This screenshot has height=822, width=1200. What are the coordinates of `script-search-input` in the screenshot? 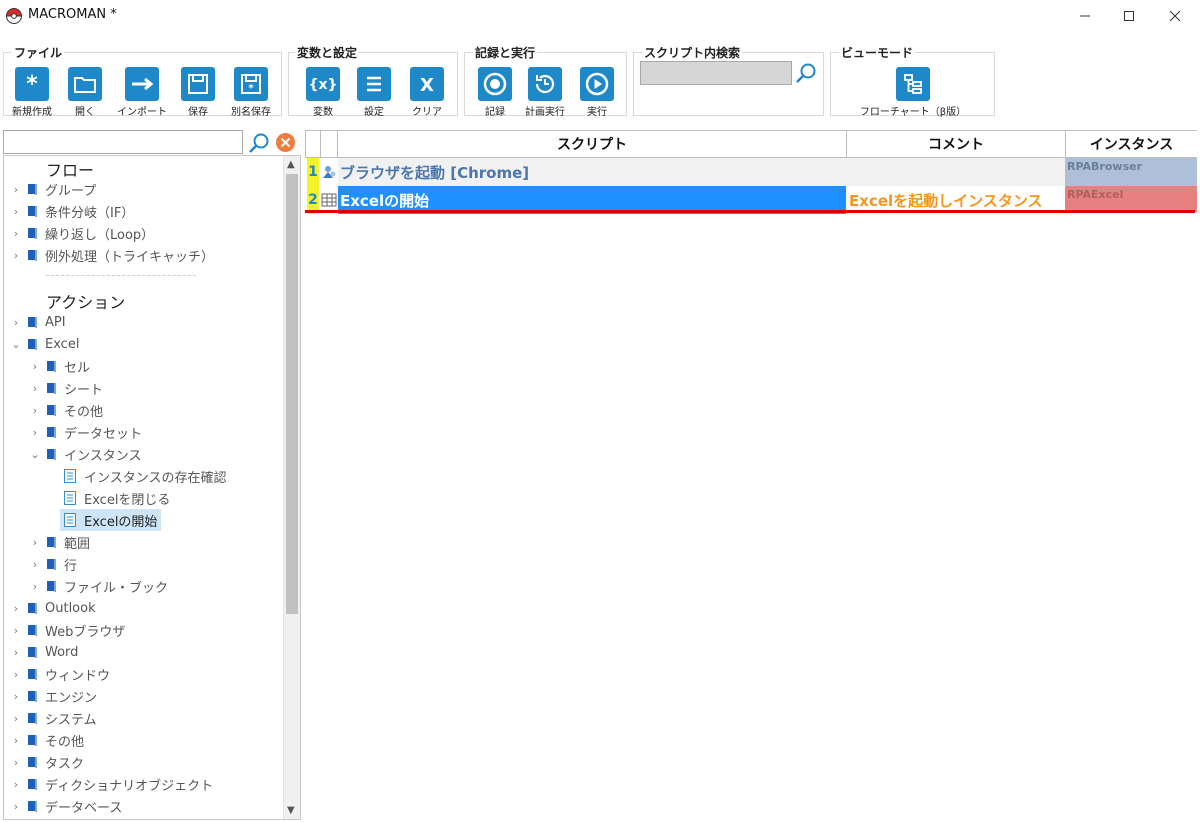 It's located at (716, 73).